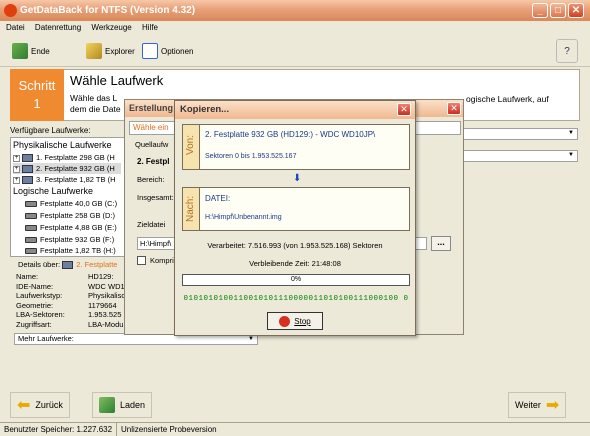  Describe the element at coordinates (79, 203) in the screenshot. I see `tree-label: Festplatte 40,0 GB (C:)` at that location.